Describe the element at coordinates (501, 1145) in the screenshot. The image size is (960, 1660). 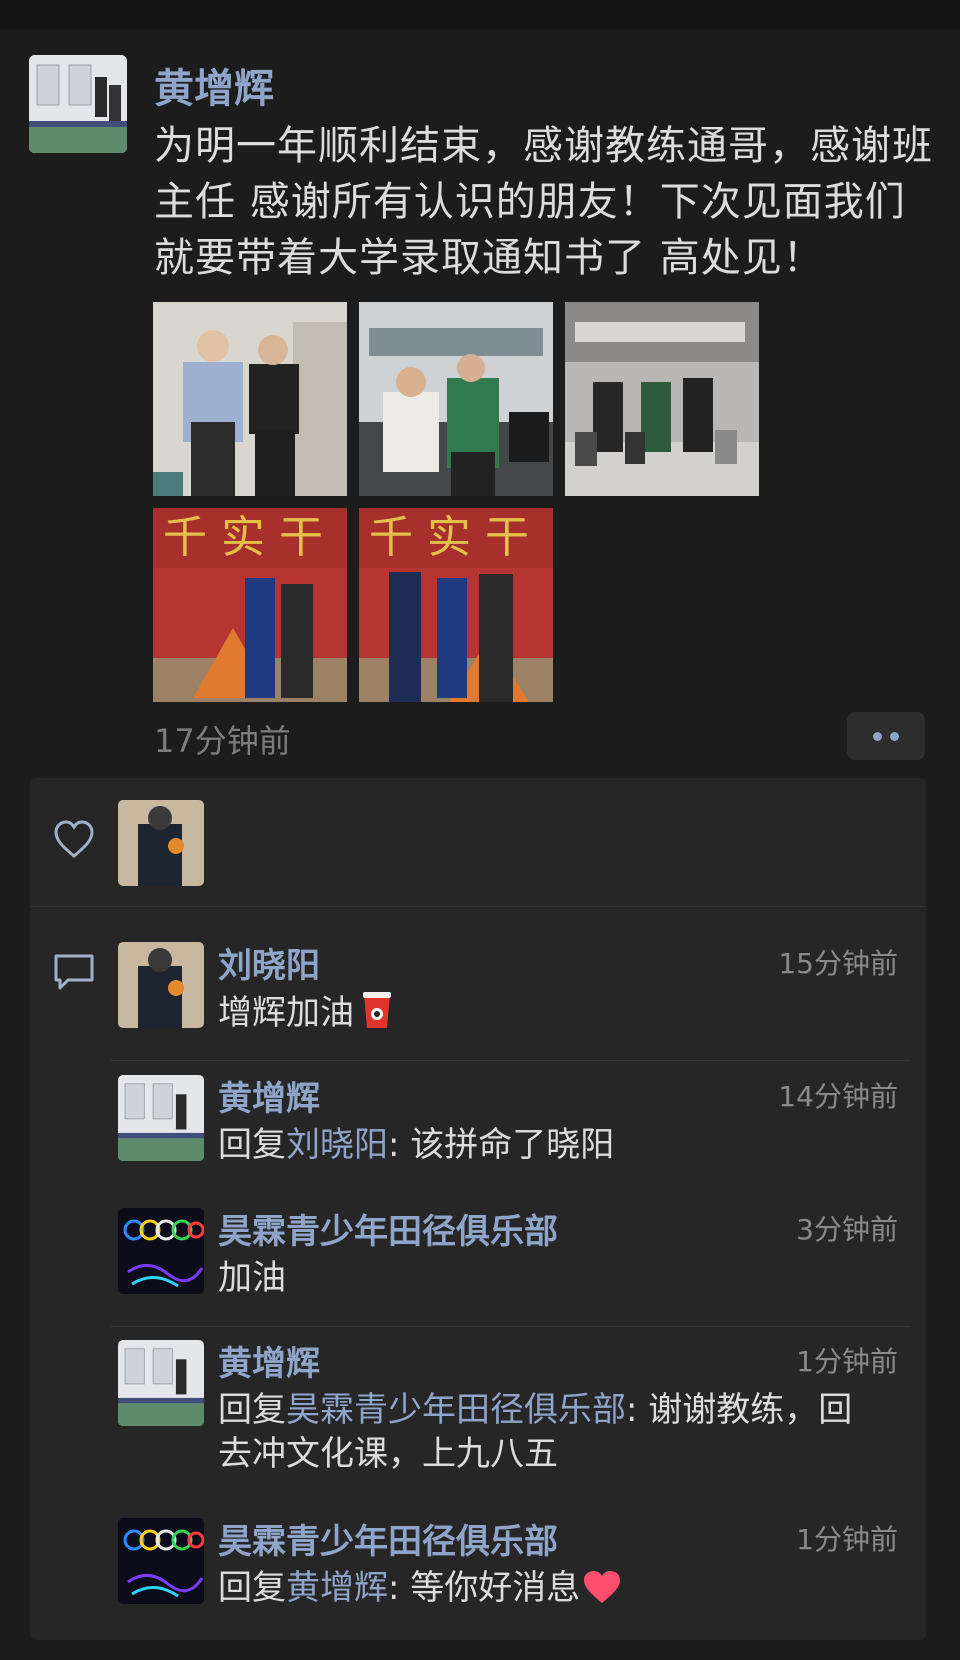
I see `comment-body: : 该拼命了晓阳` at that location.